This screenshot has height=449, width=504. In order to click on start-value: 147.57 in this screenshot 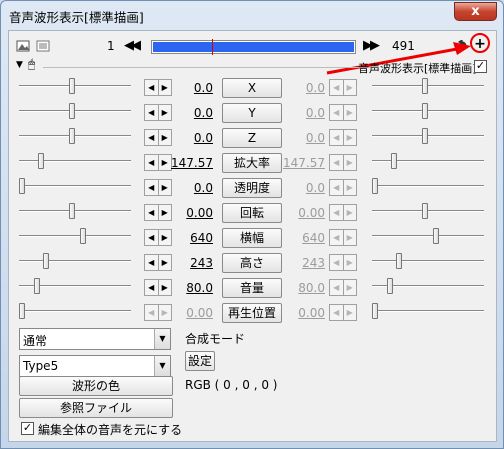, I will do `click(190, 163)`.